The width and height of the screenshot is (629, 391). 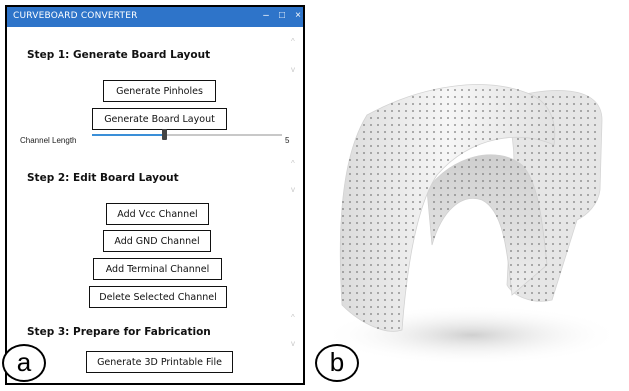 I want to click on generate-pinholes-button: Generate Pinholes, so click(x=159, y=91).